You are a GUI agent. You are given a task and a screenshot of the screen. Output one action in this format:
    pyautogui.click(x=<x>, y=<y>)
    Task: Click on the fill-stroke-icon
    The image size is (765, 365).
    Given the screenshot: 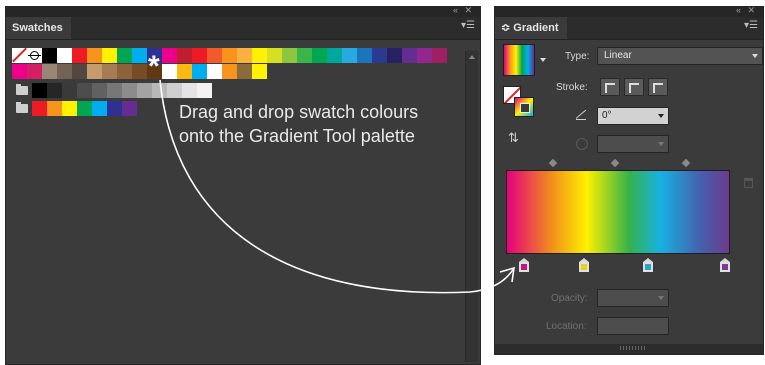 What is the action you would take?
    pyautogui.click(x=519, y=102)
    